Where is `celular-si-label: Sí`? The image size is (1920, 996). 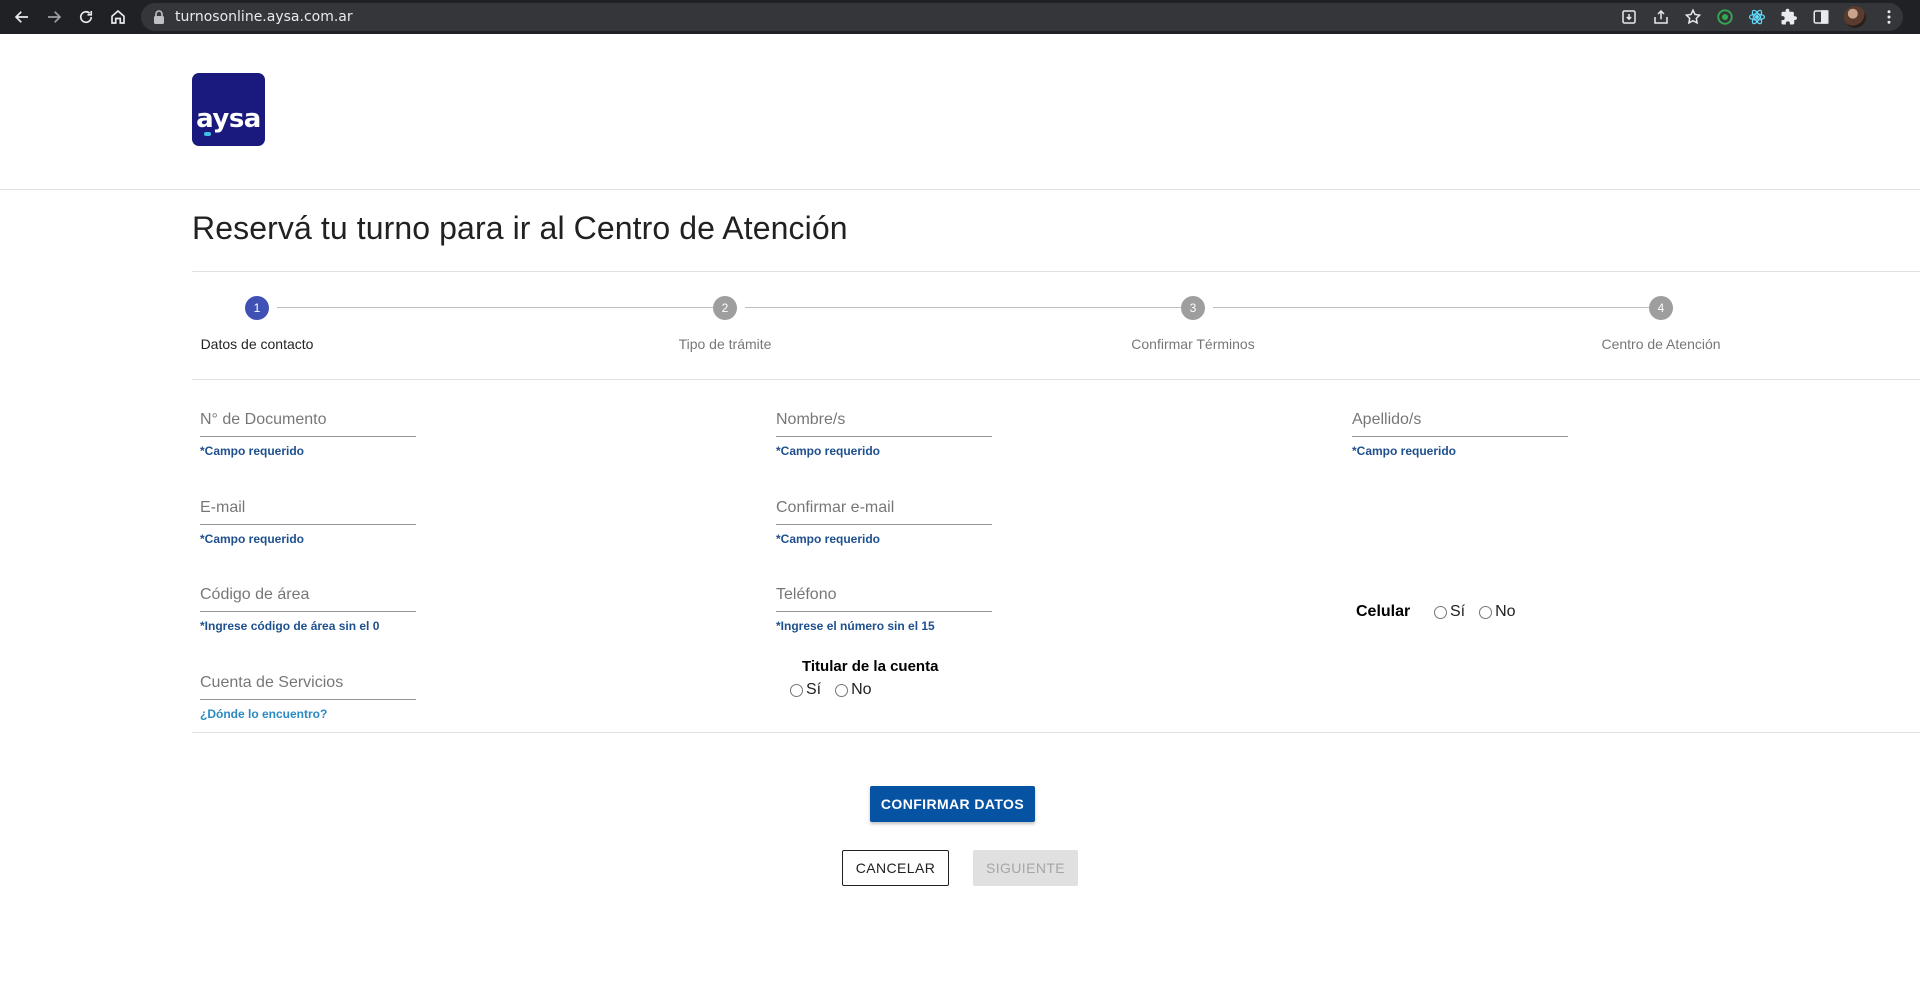
celular-si-label: Sí is located at coordinates (1457, 612).